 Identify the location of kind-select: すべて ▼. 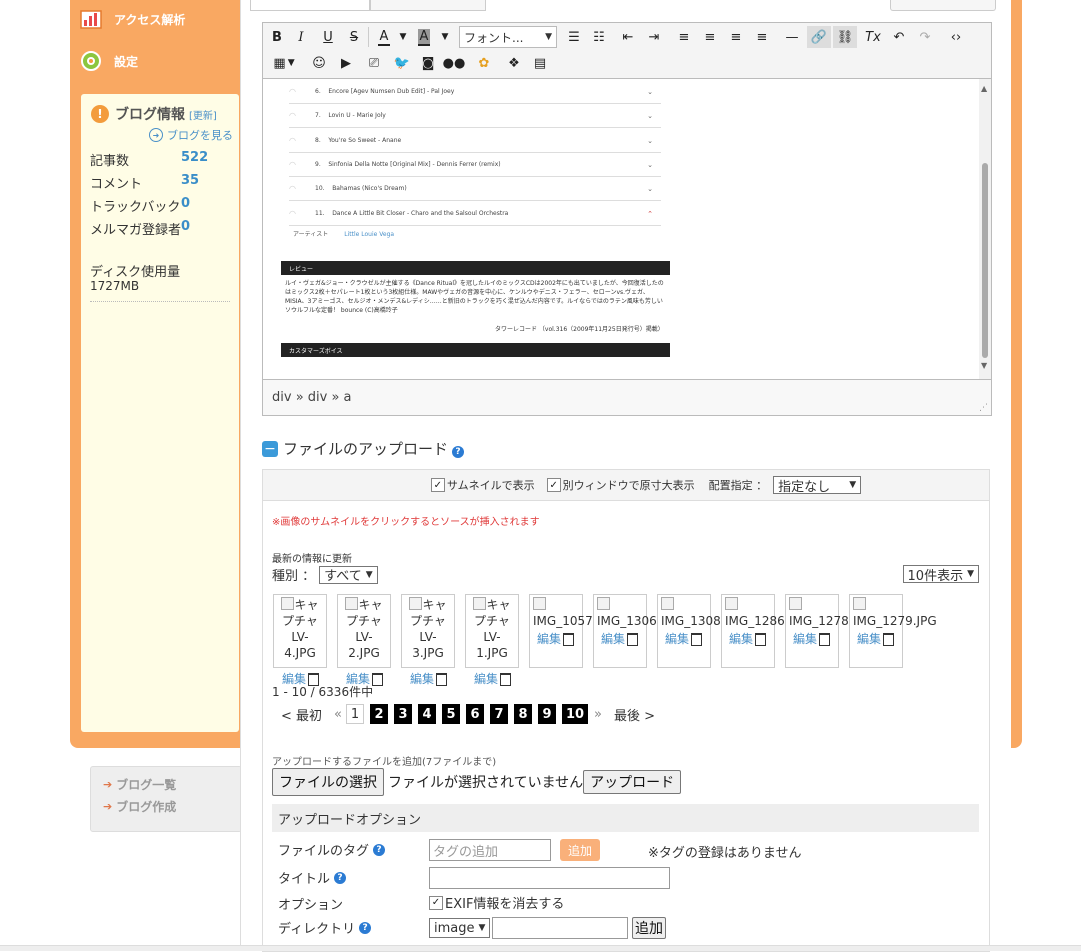
(348, 574).